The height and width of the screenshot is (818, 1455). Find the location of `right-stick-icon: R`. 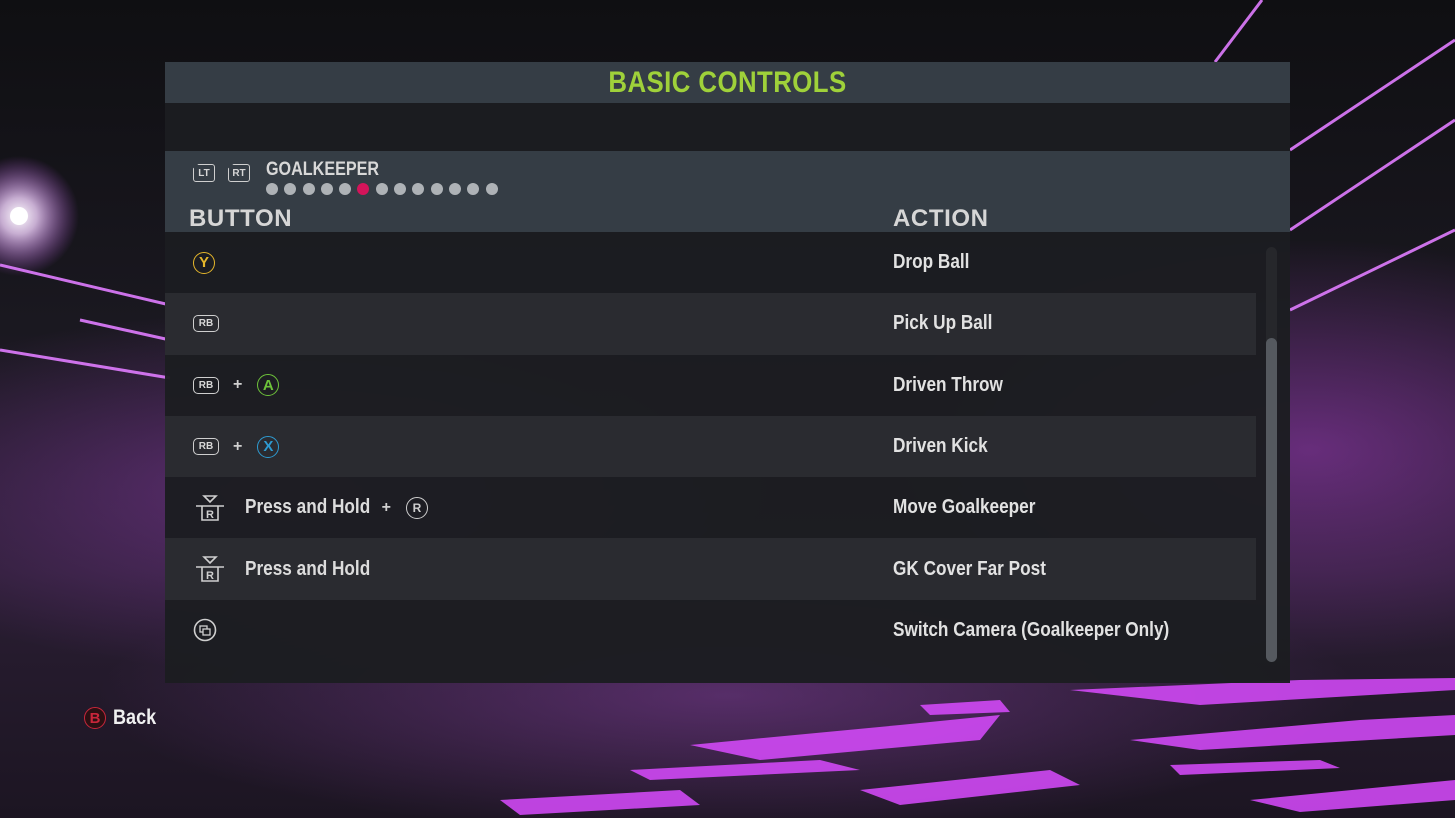

right-stick-icon: R is located at coordinates (416, 507).